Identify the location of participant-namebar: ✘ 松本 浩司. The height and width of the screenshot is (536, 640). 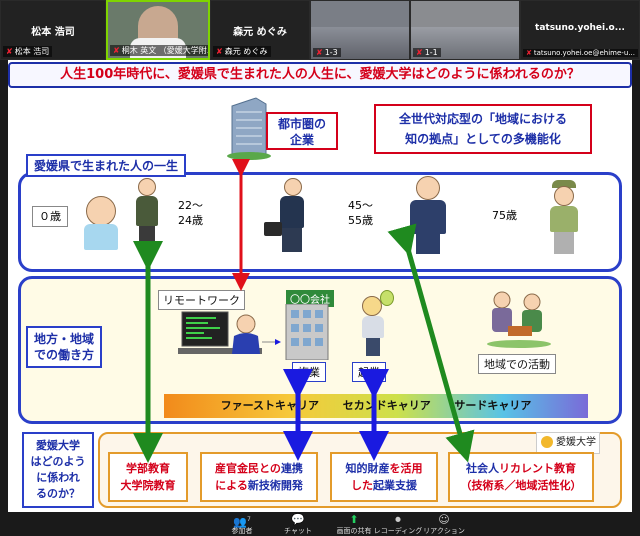
(28, 51).